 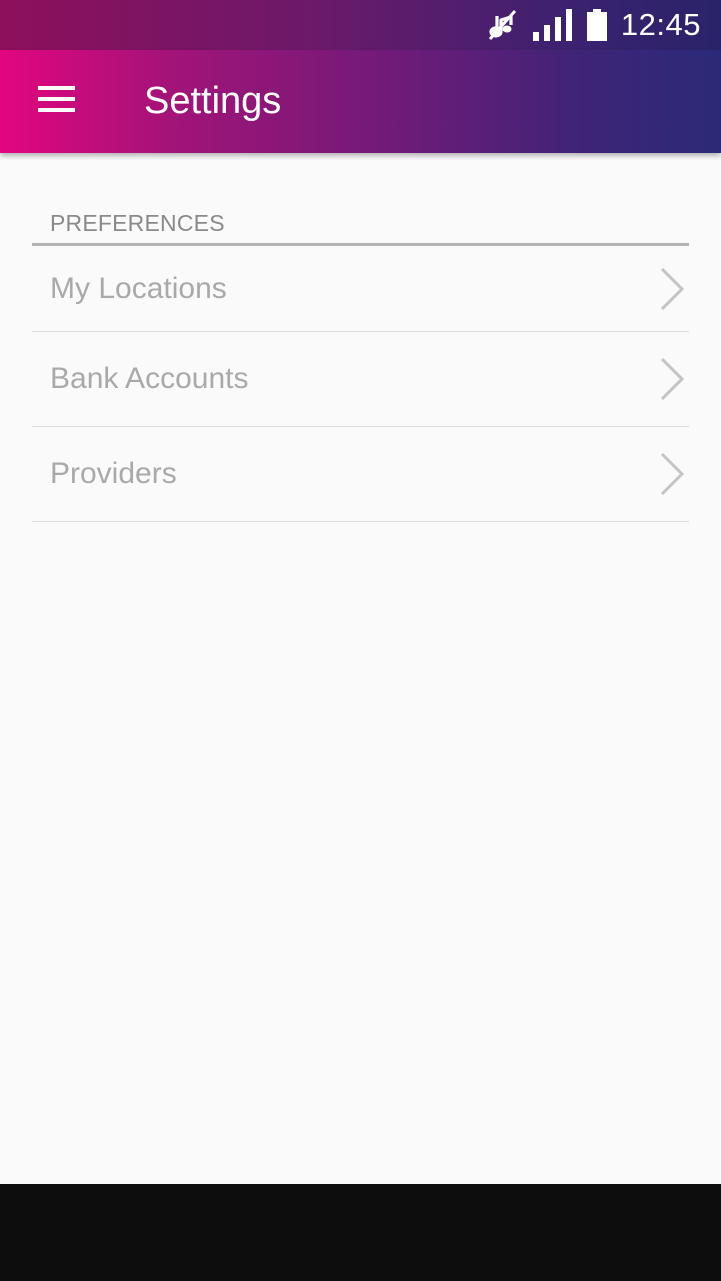 What do you see at coordinates (360, 25) in the screenshot?
I see `status-bar: 12:45` at bounding box center [360, 25].